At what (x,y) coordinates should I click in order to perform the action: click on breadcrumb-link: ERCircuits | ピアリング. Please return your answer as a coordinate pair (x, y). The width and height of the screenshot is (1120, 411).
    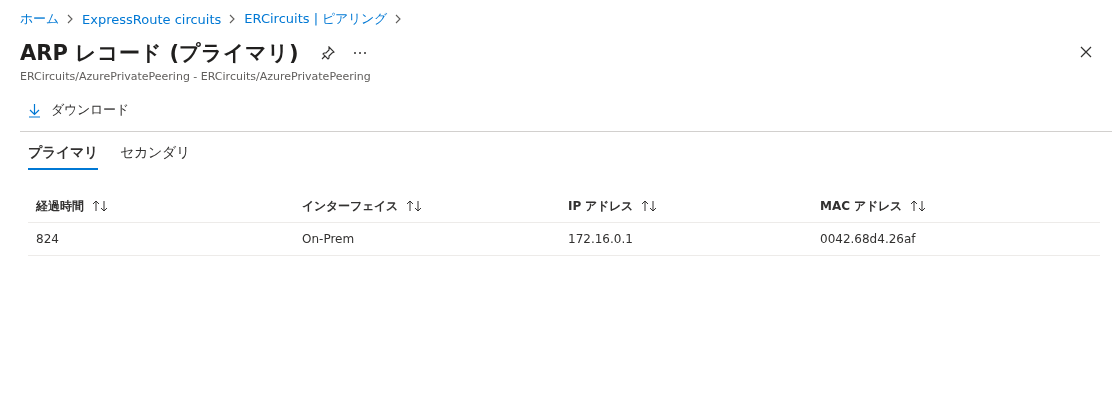
    Looking at the image, I should click on (316, 19).